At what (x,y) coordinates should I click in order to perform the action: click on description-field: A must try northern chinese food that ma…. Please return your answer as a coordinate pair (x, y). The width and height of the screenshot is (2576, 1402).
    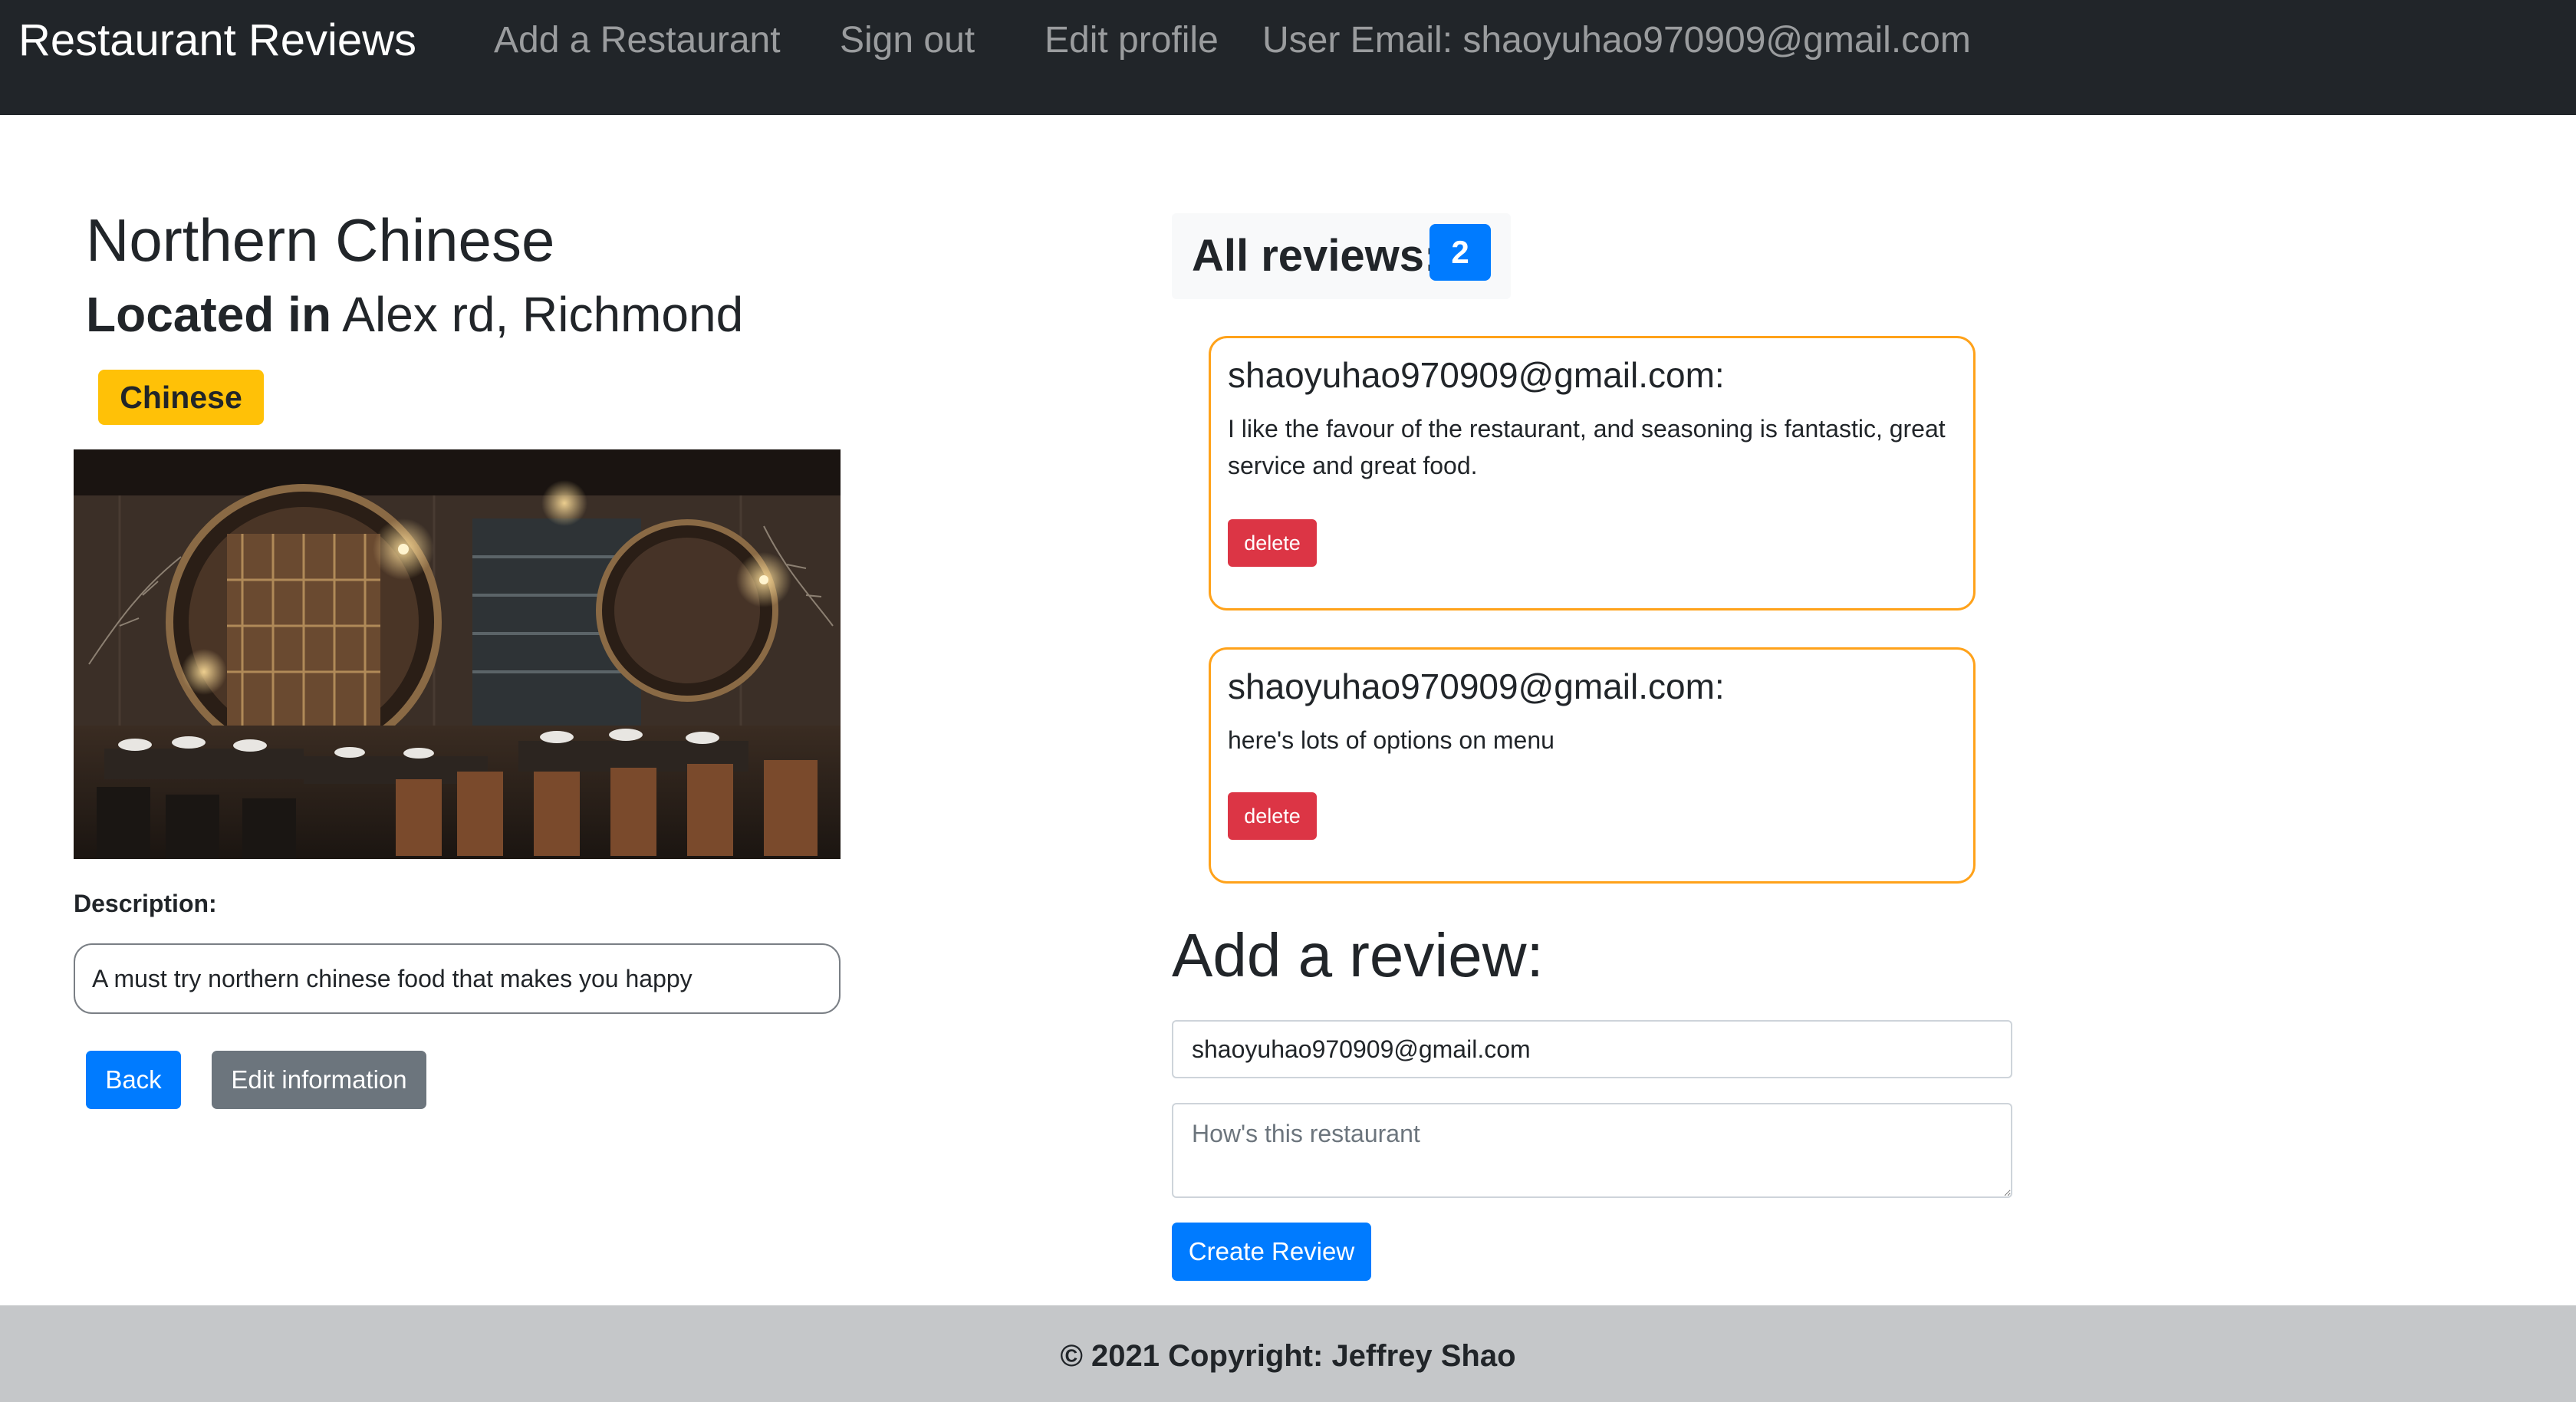
    Looking at the image, I should click on (457, 978).